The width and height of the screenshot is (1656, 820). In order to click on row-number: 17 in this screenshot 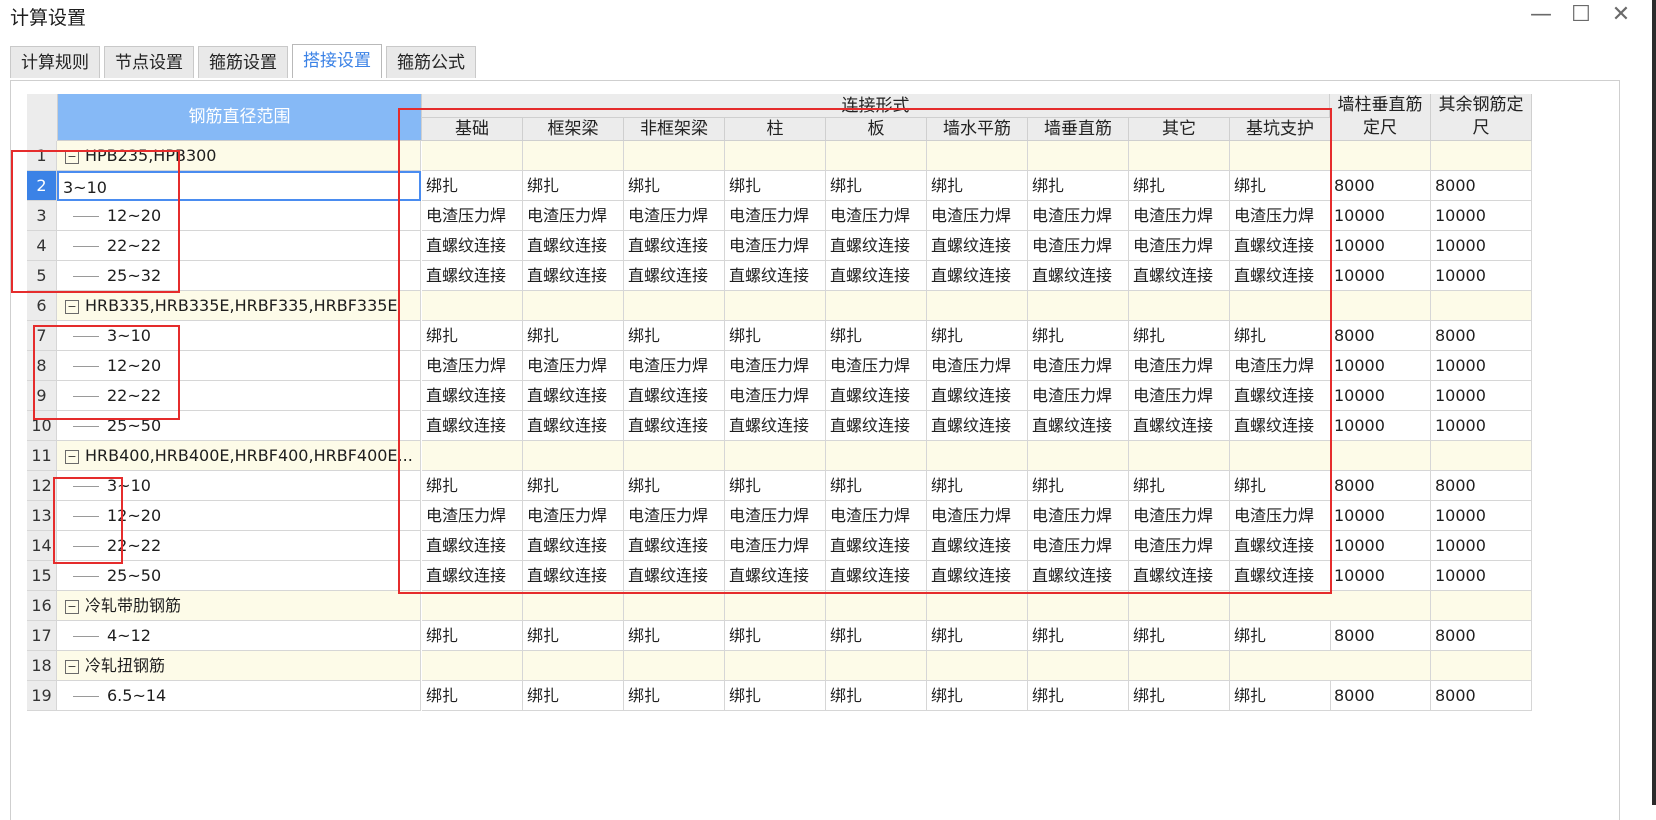, I will do `click(42, 636)`.